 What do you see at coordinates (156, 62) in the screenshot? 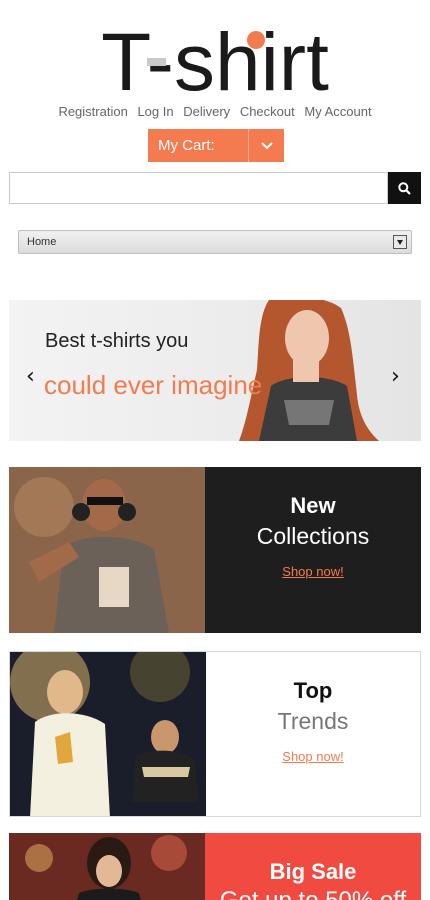
I see `logo-hyphen` at bounding box center [156, 62].